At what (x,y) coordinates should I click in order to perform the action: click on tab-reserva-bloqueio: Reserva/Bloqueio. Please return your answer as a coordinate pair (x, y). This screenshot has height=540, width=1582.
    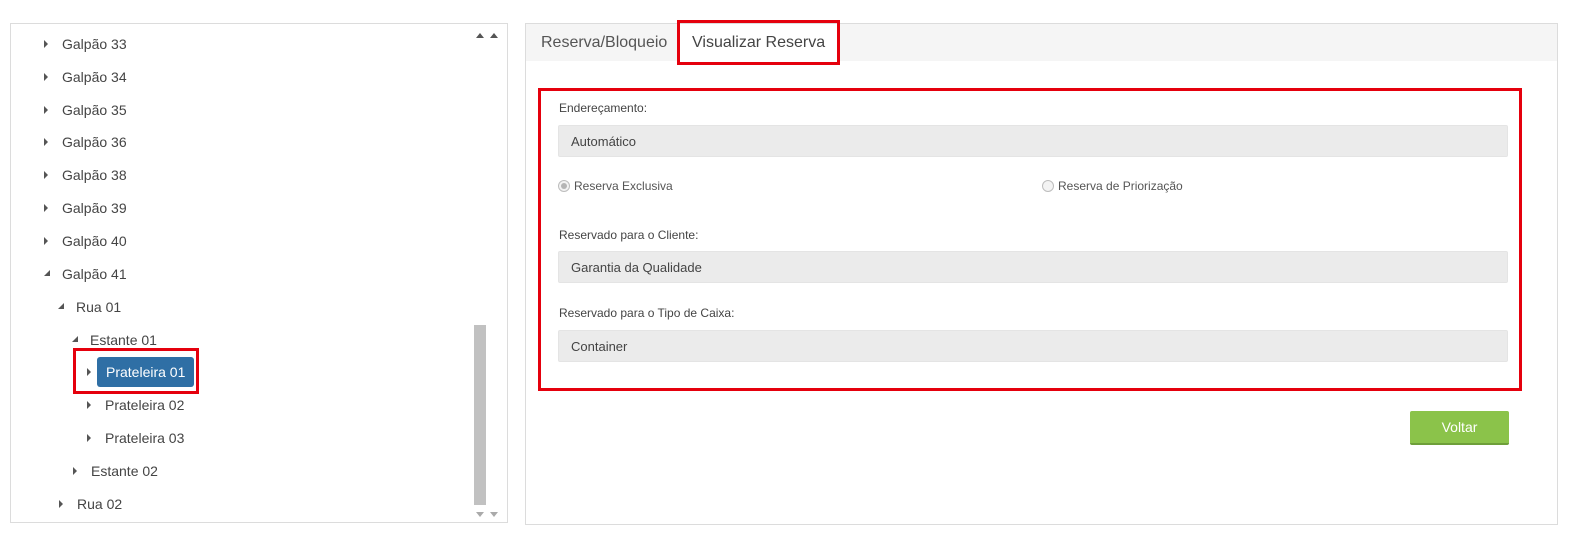
    Looking at the image, I should click on (604, 42).